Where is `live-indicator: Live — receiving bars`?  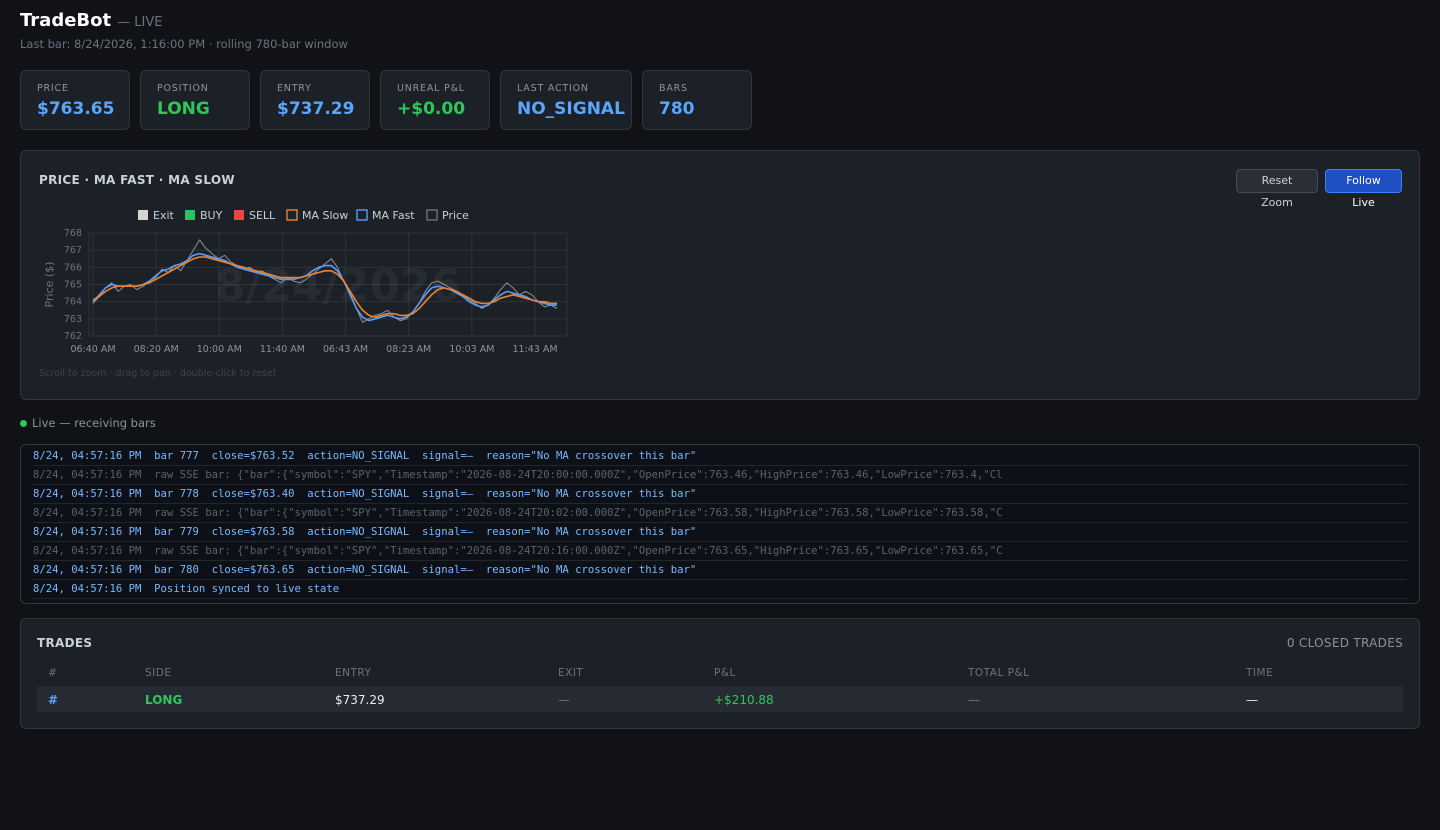
live-indicator: Live — receiving bars is located at coordinates (88, 423).